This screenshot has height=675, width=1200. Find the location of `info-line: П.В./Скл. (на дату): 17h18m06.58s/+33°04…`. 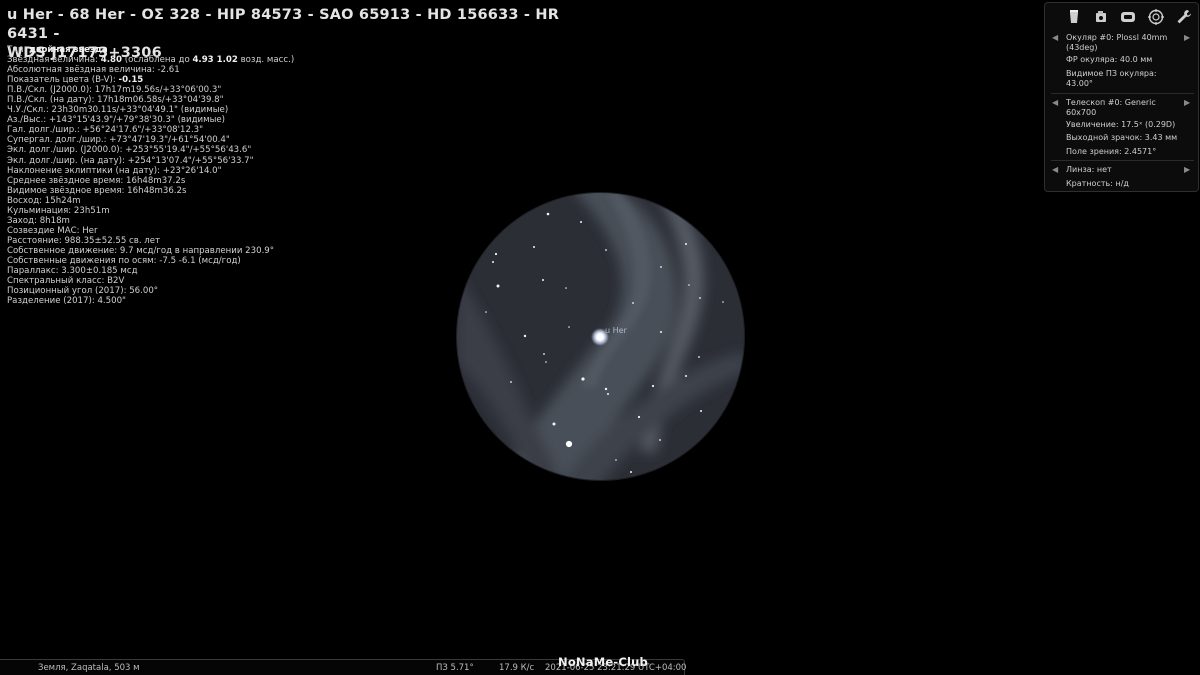

info-line: П.В./Скл. (на дату): 17h18m06.58s/+33°04… is located at coordinates (237, 100).